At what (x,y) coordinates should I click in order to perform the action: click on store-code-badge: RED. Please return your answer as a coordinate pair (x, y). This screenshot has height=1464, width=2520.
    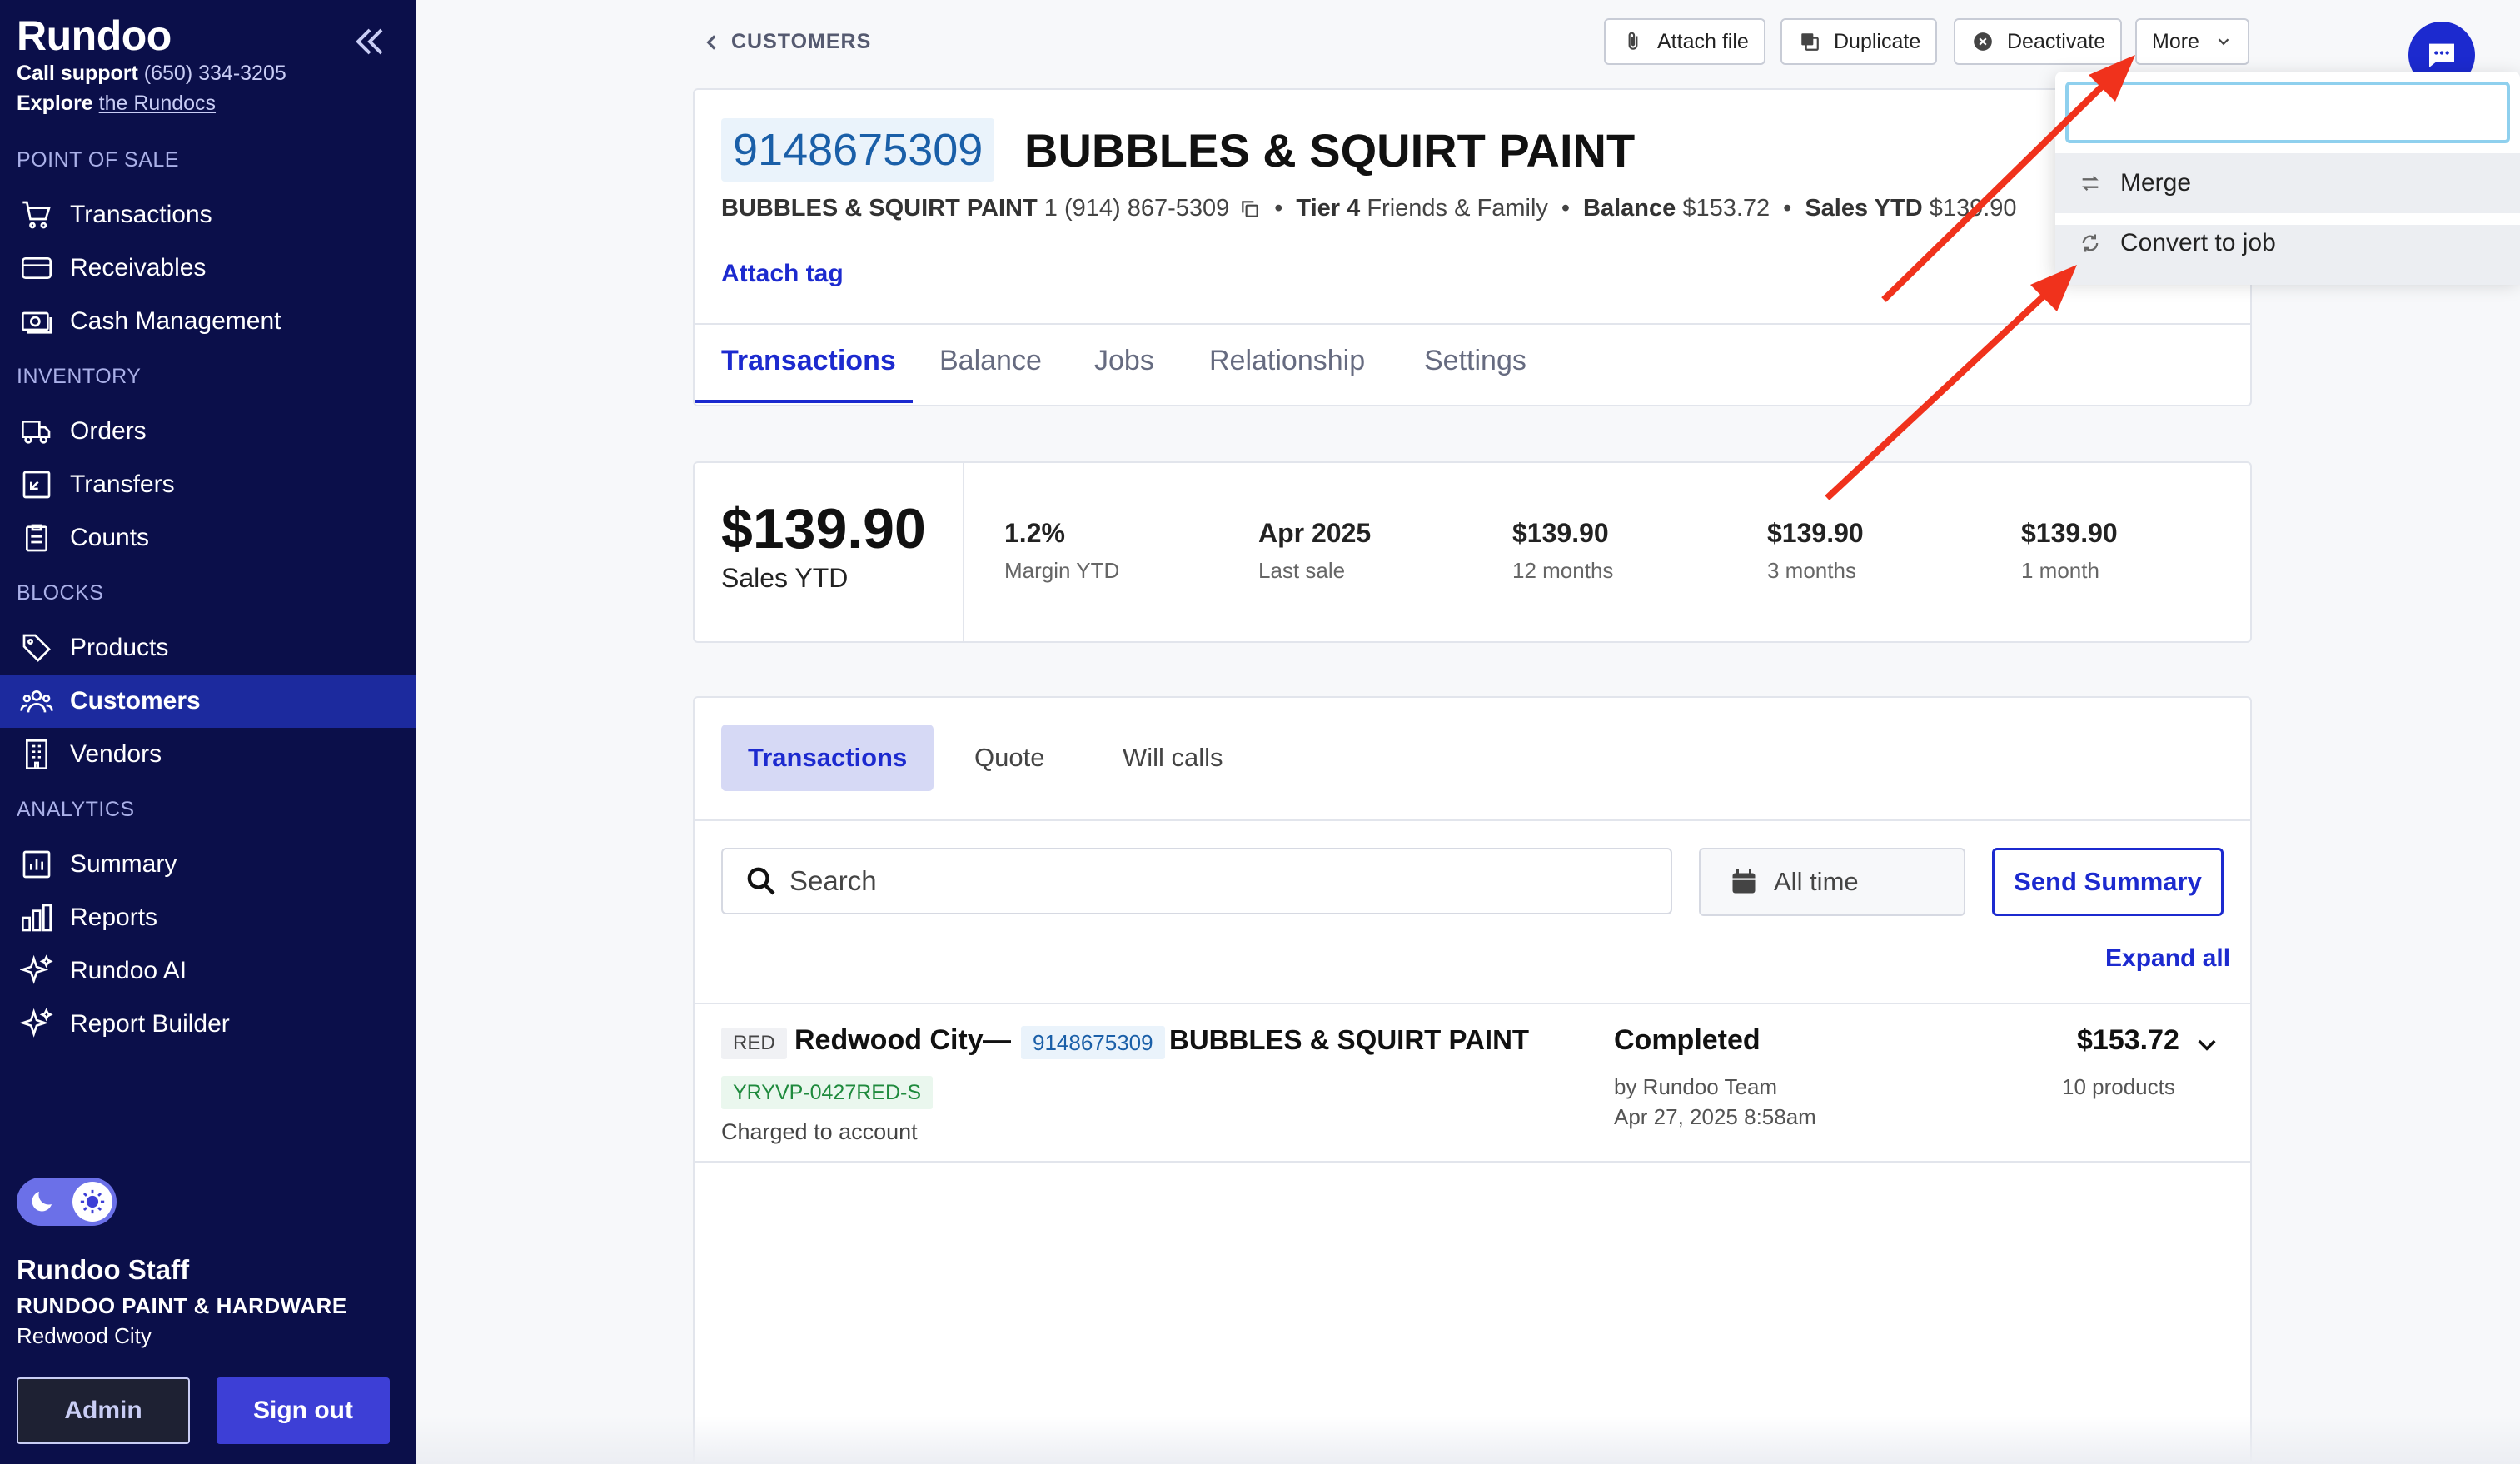
    Looking at the image, I should click on (754, 1043).